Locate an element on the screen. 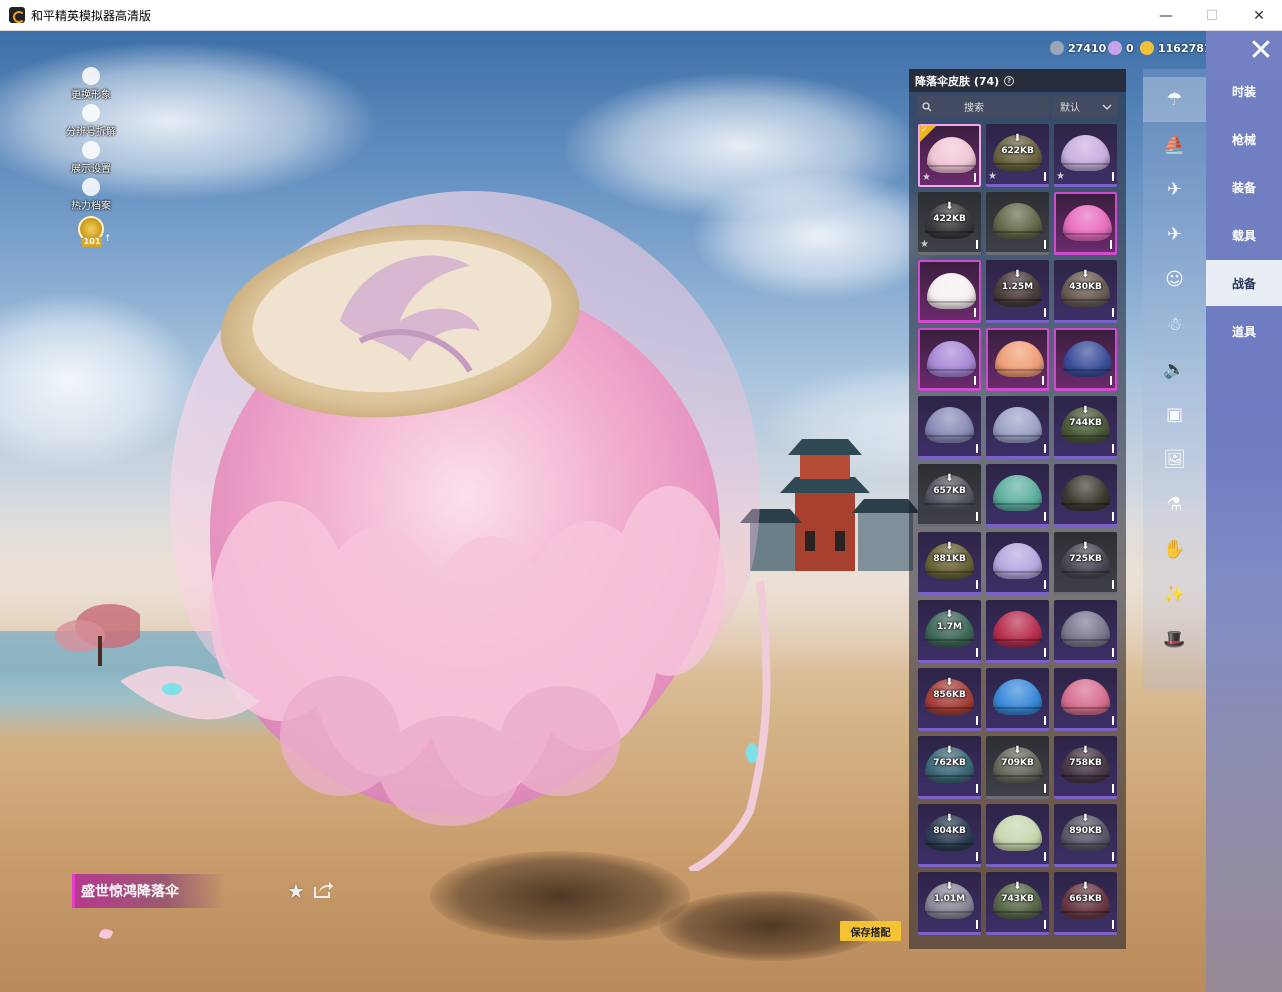 The width and height of the screenshot is (1282, 992). close-panel-button: ✕ is located at coordinates (1261, 53).